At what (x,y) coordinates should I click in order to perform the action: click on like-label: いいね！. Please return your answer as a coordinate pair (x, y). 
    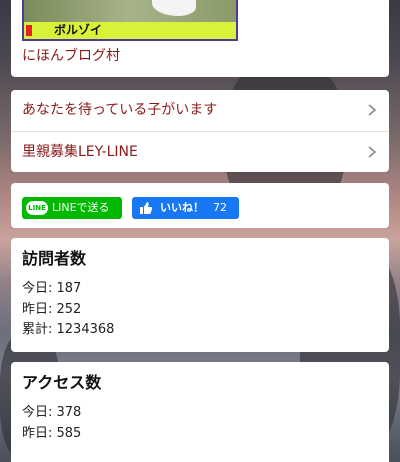
    Looking at the image, I should click on (182, 207).